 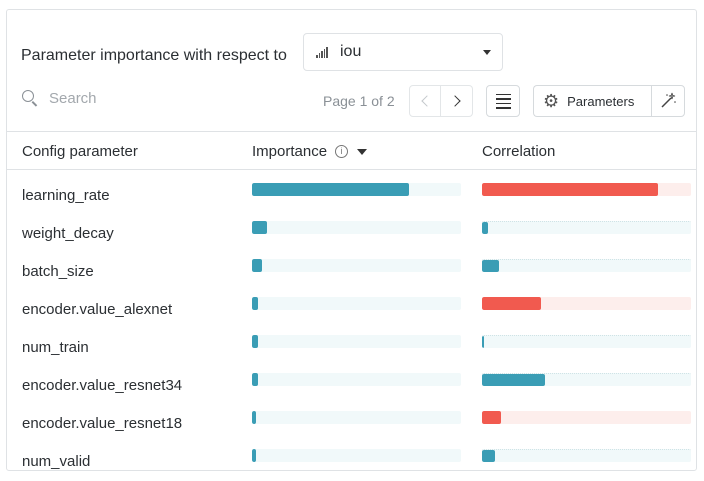 I want to click on table-row: batch_size, so click(x=351, y=272).